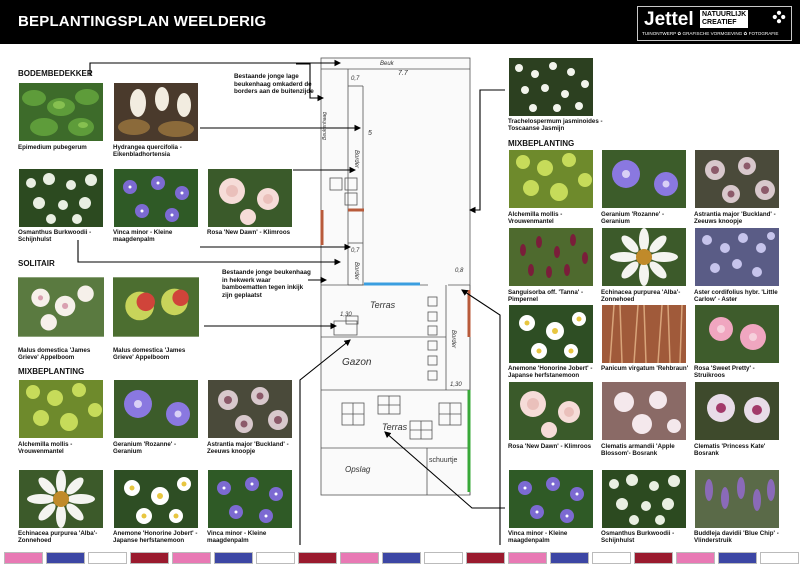 Image resolution: width=800 pixels, height=566 pixels. What do you see at coordinates (443, 460) in the screenshot?
I see `plan-label-schuurtje: schuurtje` at bounding box center [443, 460].